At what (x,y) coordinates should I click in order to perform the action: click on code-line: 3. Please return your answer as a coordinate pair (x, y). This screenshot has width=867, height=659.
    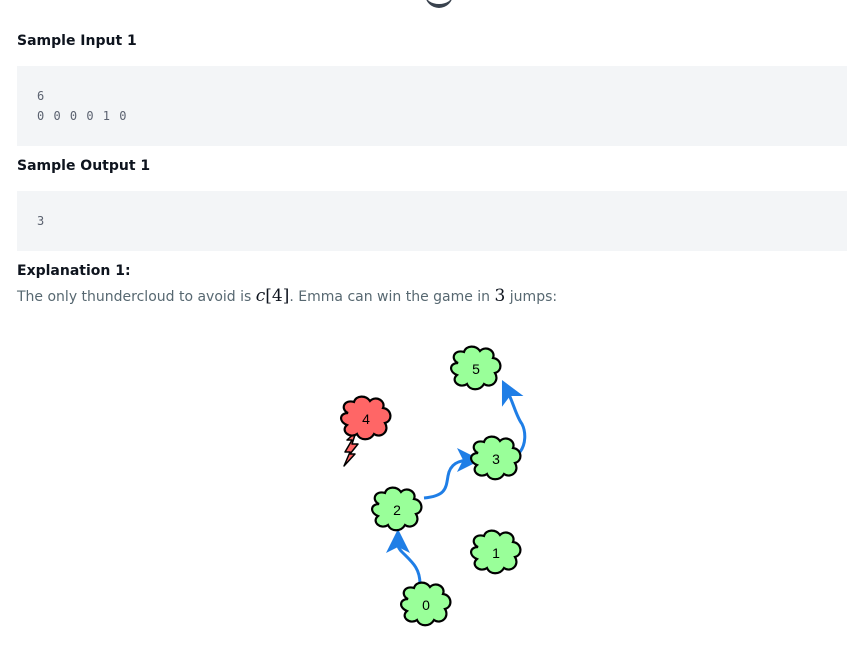
    Looking at the image, I should click on (41, 221).